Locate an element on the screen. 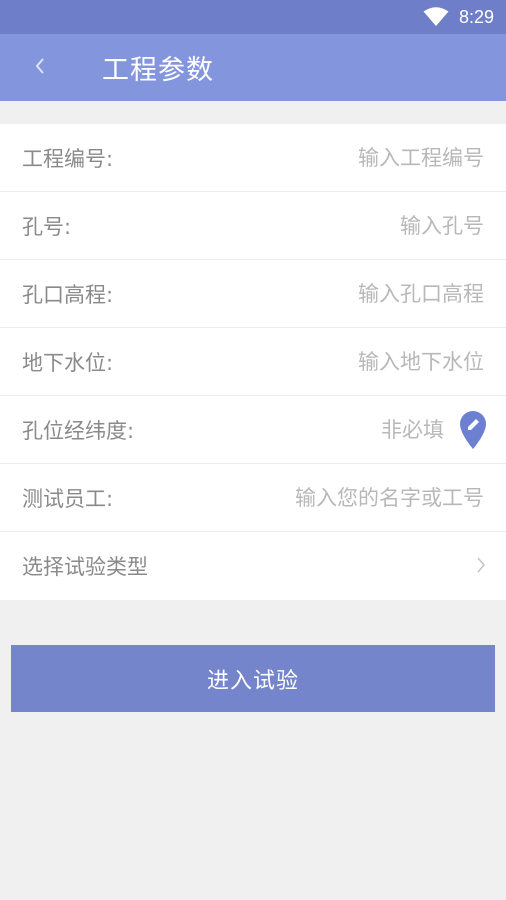  tester-row: 测试员工: is located at coordinates (253, 498).